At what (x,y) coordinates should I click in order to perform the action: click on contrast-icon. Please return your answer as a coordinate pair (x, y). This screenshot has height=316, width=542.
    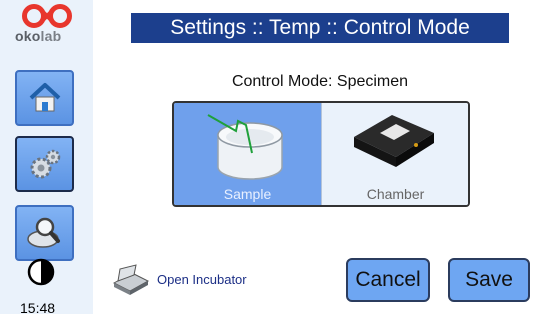
    Looking at the image, I should click on (41, 272).